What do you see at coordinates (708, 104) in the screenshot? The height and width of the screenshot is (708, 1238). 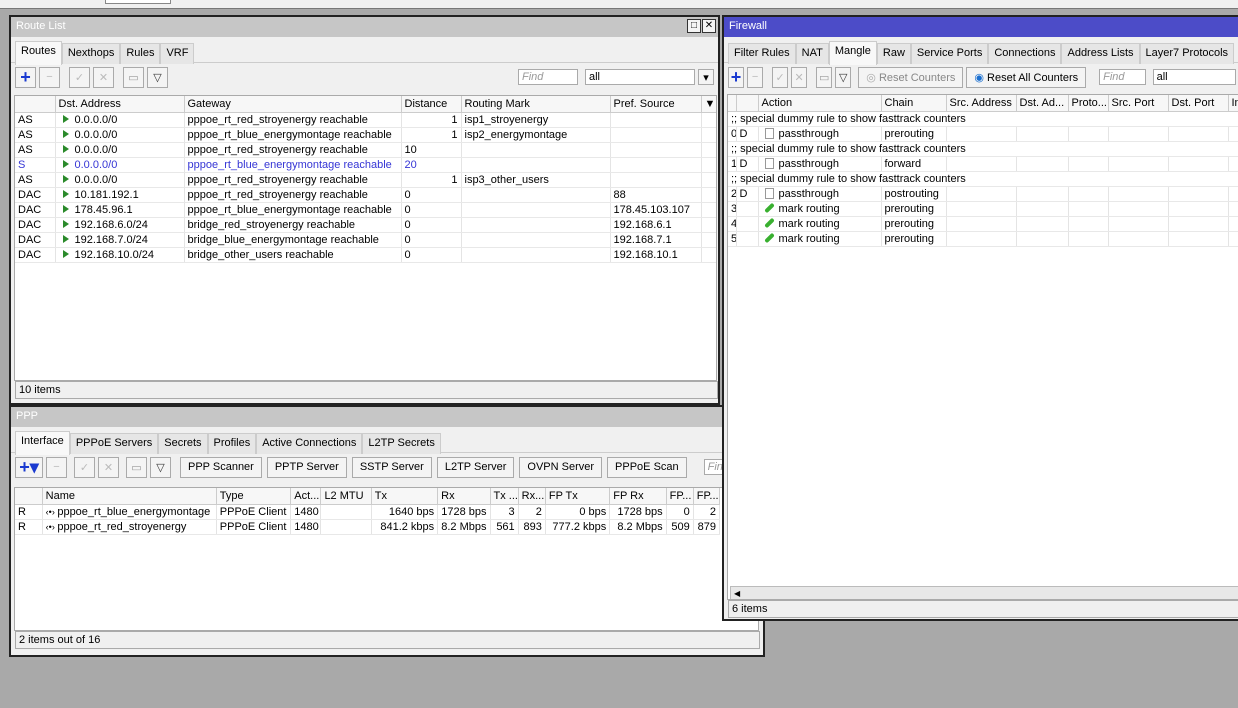 I see `column-chooser-icon: ▼` at bounding box center [708, 104].